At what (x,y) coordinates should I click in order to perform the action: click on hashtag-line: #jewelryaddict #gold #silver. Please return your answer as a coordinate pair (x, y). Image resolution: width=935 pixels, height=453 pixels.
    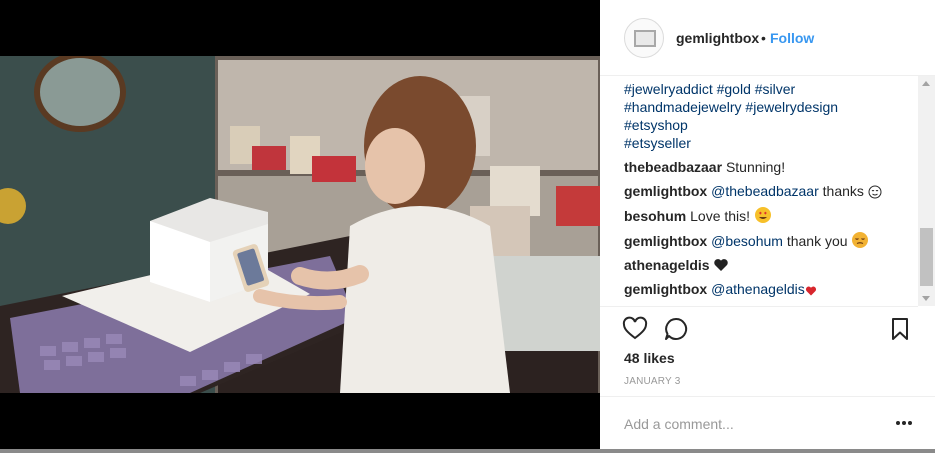
    Looking at the image, I should click on (769, 89).